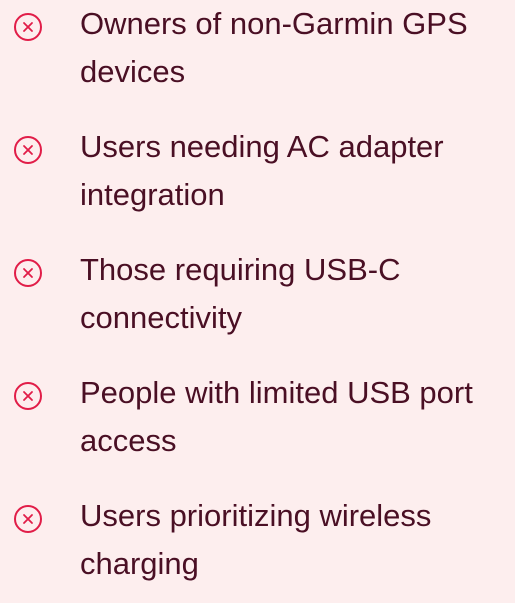 Image resolution: width=515 pixels, height=603 pixels. What do you see at coordinates (276, 416) in the screenshot?
I see `list-item-text: People with limited USB port access` at bounding box center [276, 416].